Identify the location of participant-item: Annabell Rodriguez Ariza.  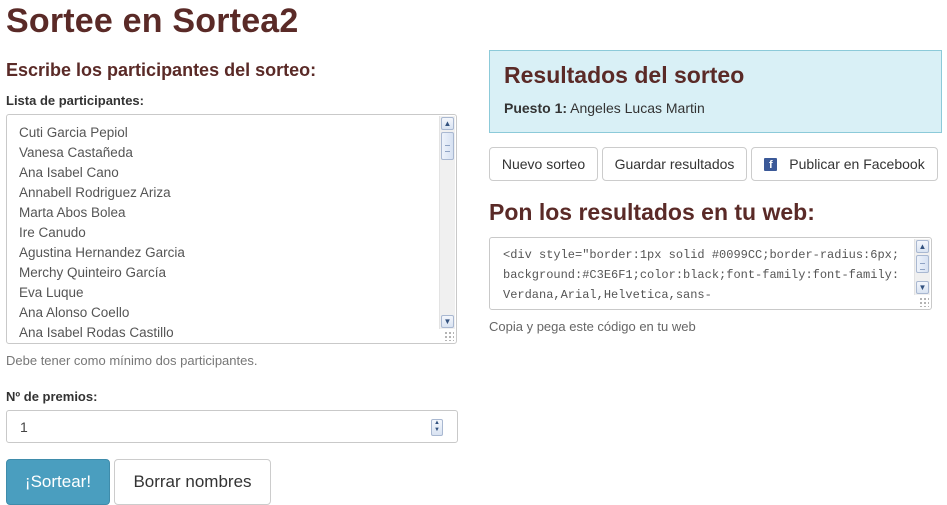
(95, 192).